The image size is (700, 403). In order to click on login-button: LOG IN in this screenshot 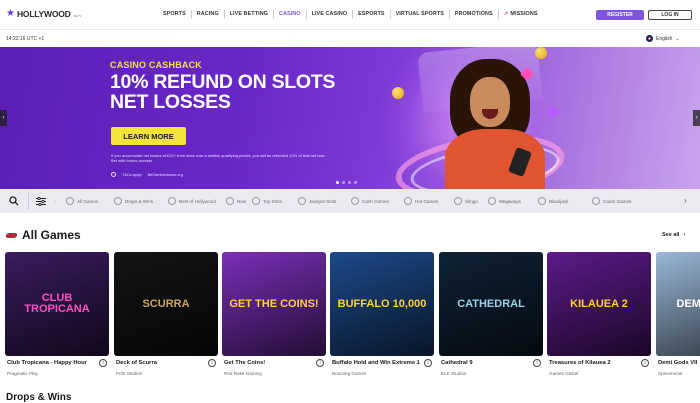, I will do `click(670, 15)`.